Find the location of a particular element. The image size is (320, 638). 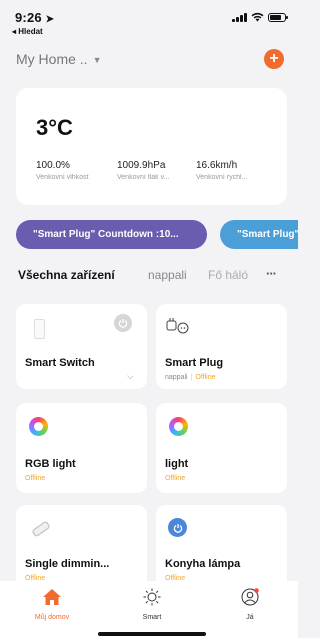

more-rooms-button: ··· is located at coordinates (271, 273).